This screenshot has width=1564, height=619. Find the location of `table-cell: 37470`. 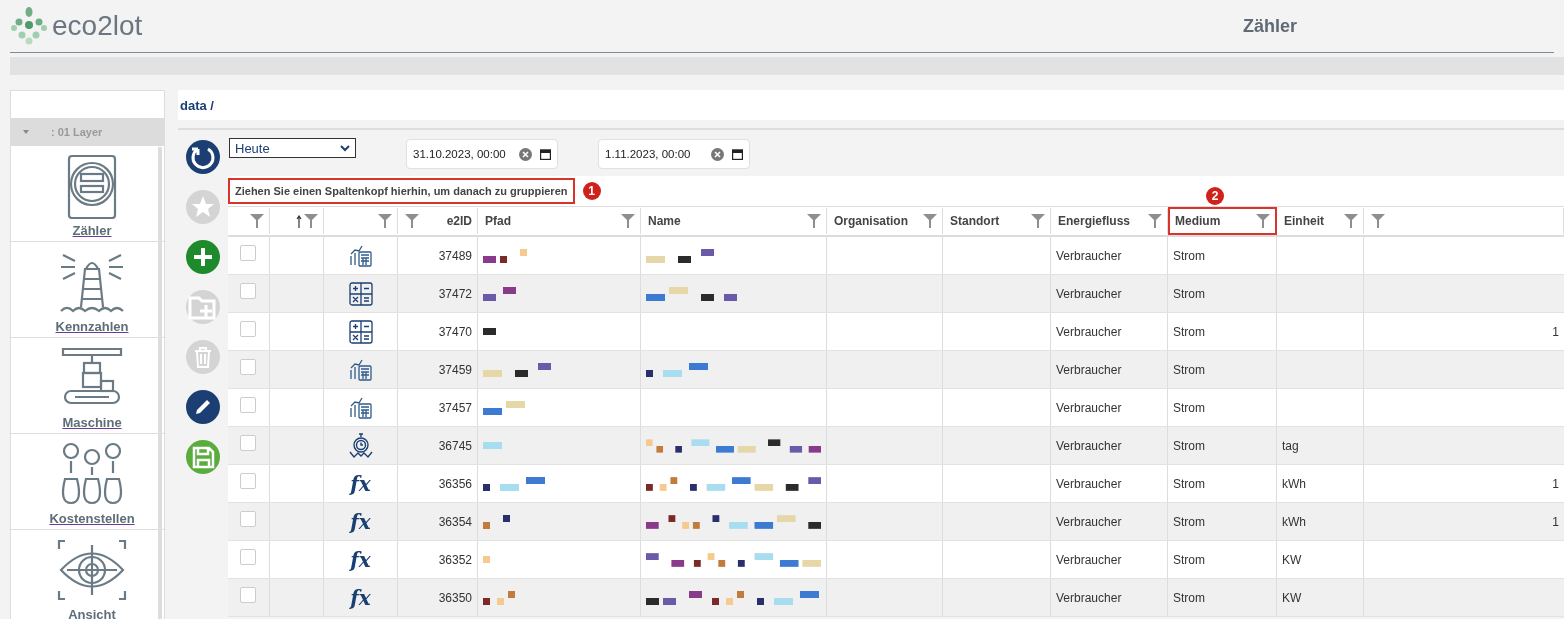

table-cell: 37470 is located at coordinates (455, 331).